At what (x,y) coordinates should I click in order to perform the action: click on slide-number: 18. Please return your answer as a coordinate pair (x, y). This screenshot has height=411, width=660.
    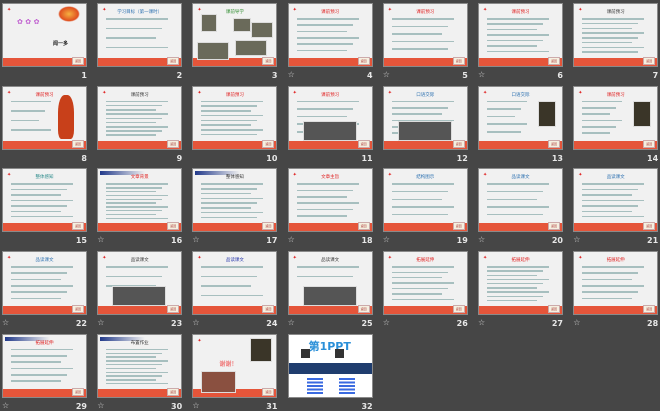
    Looking at the image, I should click on (367, 241).